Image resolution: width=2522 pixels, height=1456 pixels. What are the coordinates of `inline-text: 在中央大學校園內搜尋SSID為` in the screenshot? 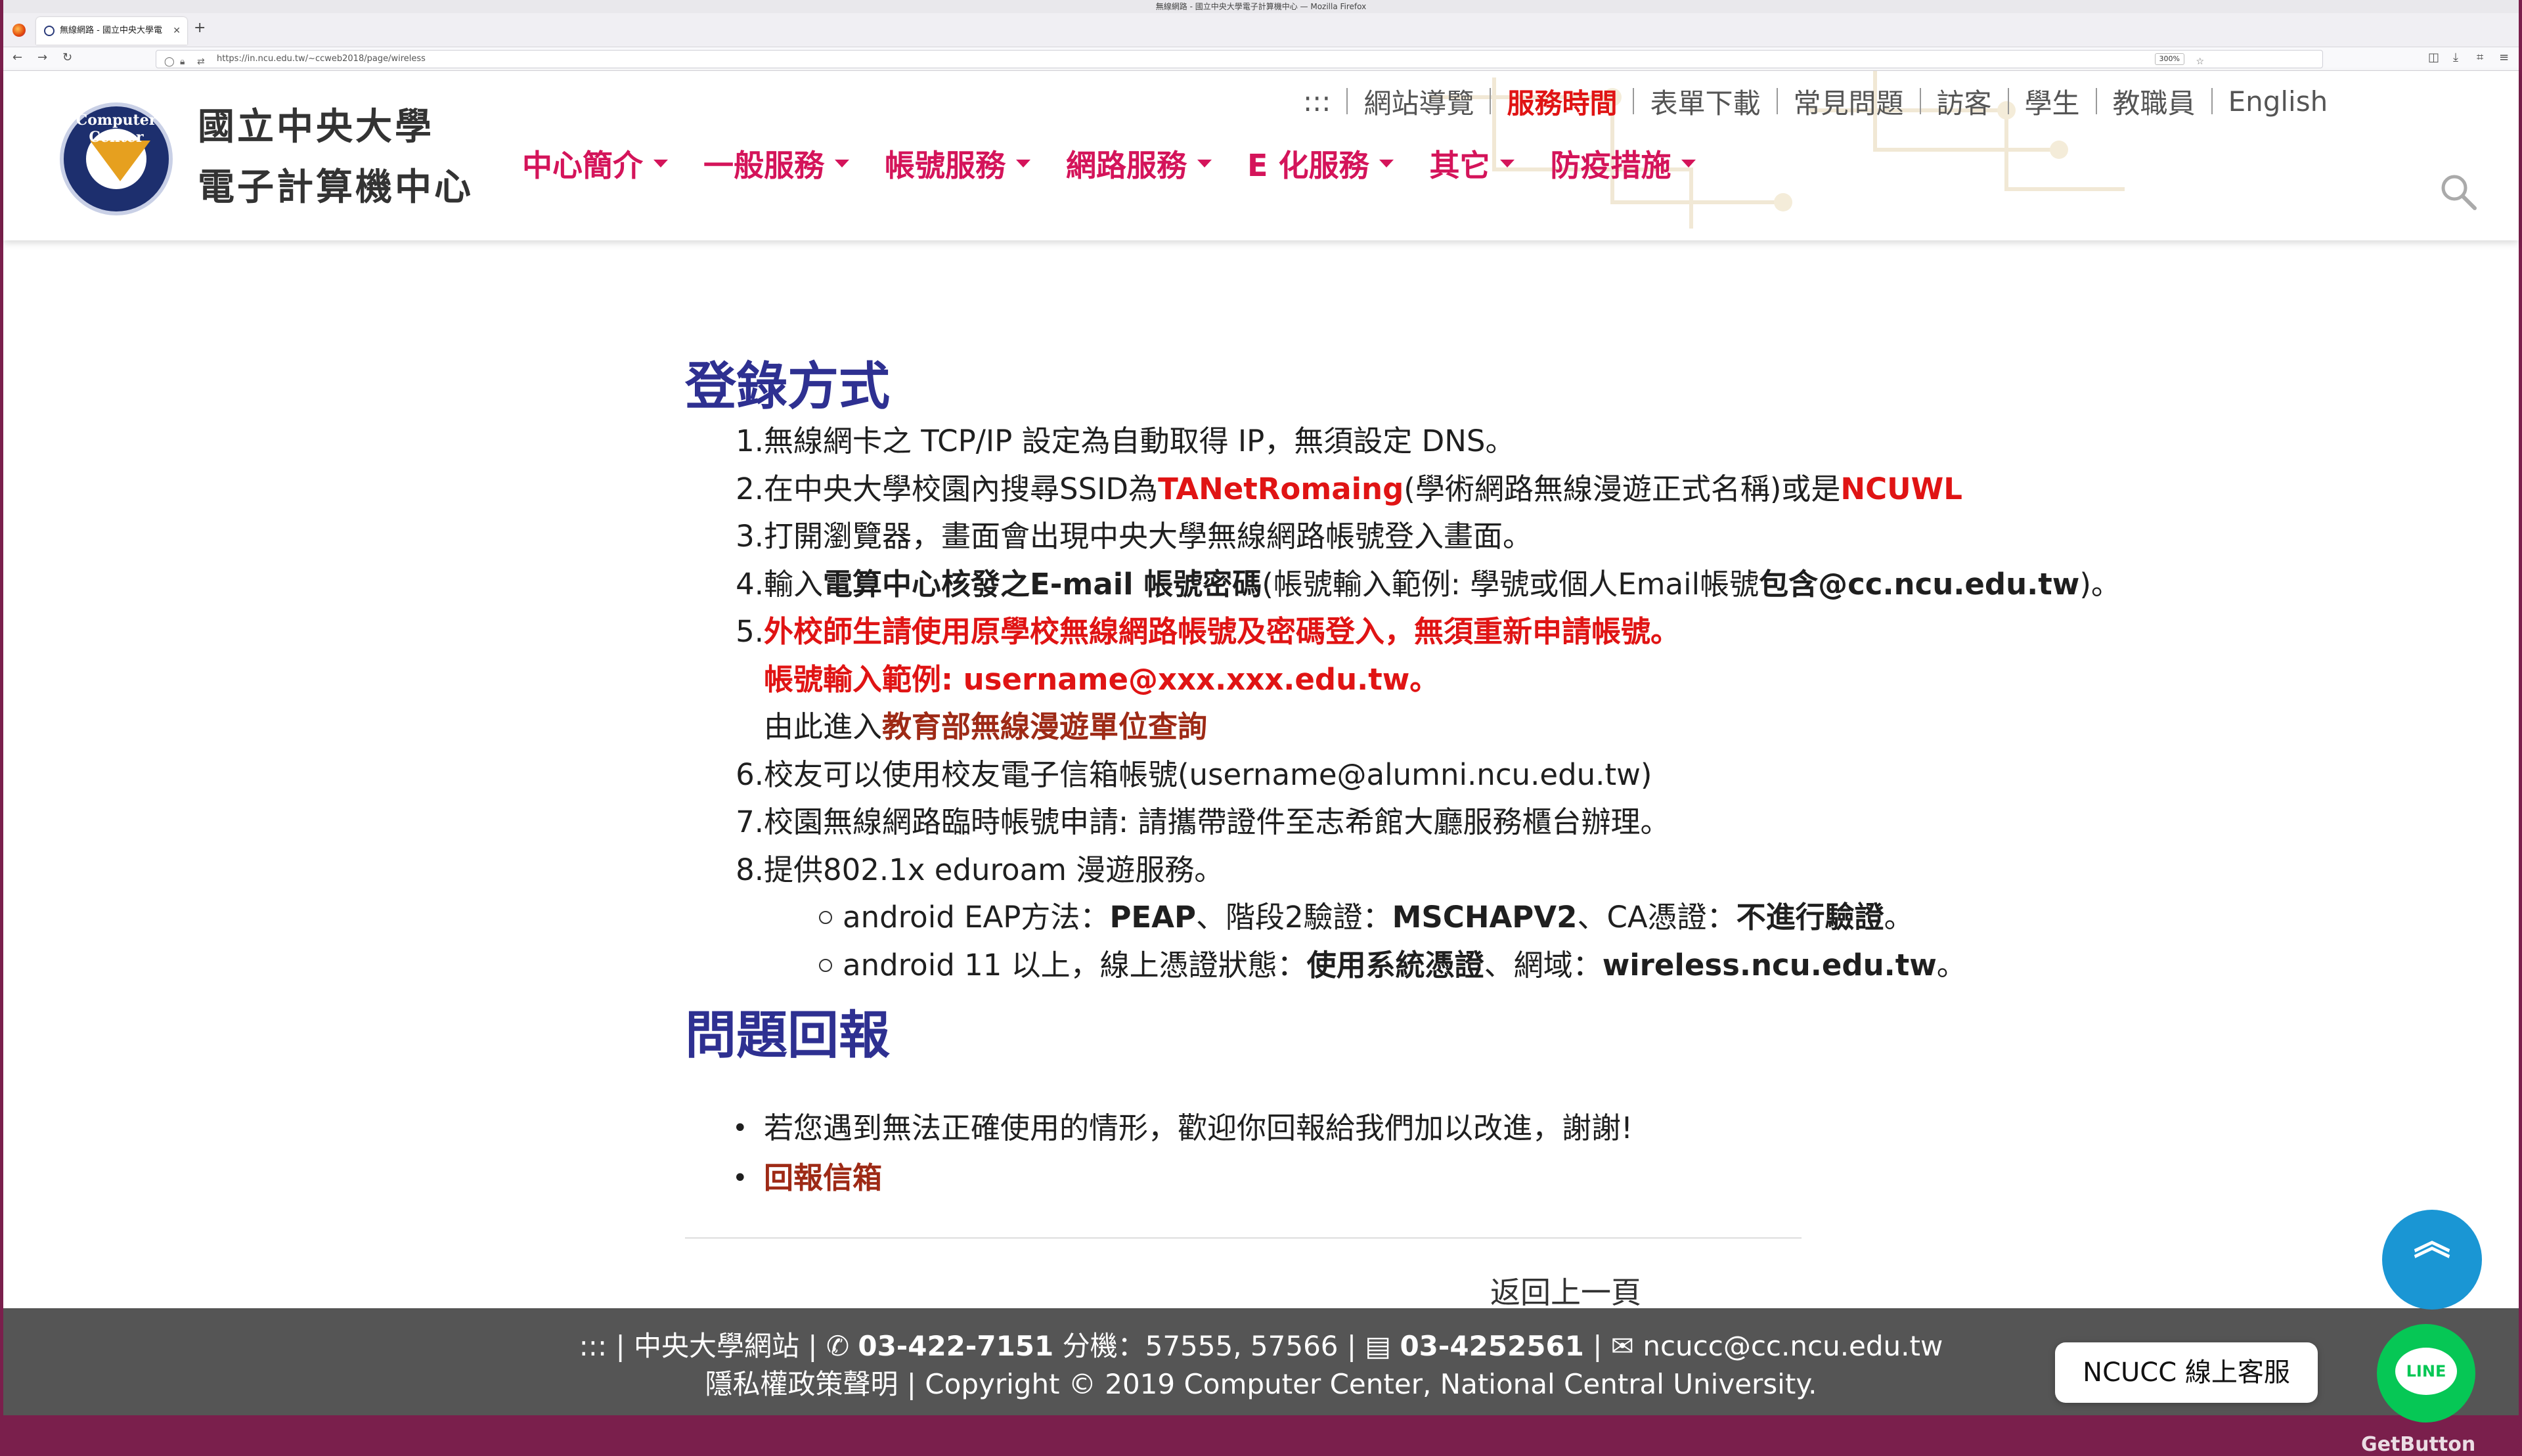 It's located at (961, 488).